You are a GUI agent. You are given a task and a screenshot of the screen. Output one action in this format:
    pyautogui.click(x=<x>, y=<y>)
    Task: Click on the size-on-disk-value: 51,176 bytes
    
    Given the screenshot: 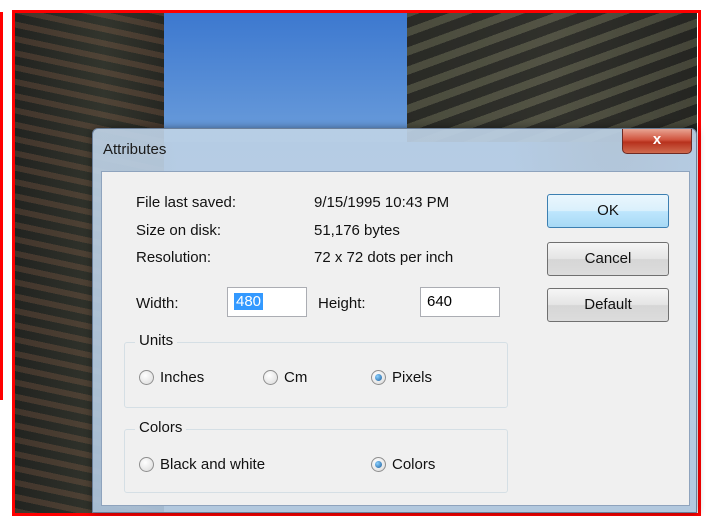 What is the action you would take?
    pyautogui.click(x=357, y=230)
    